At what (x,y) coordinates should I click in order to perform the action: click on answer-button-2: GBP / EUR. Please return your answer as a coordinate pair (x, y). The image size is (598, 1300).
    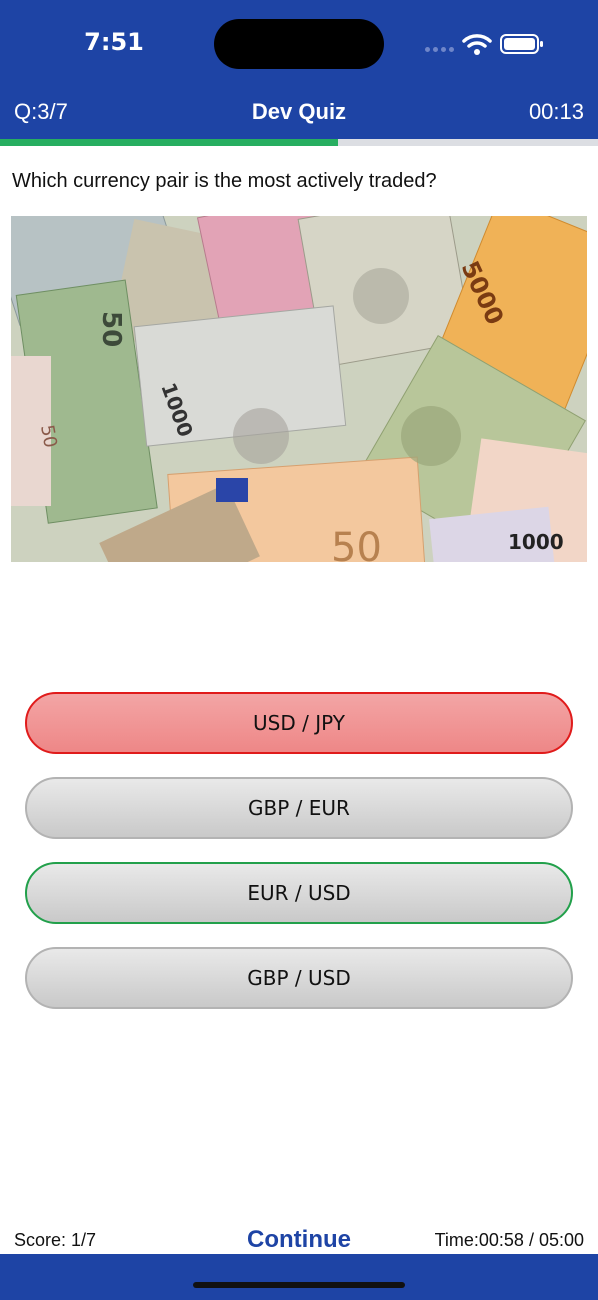
    Looking at the image, I should click on (299, 808).